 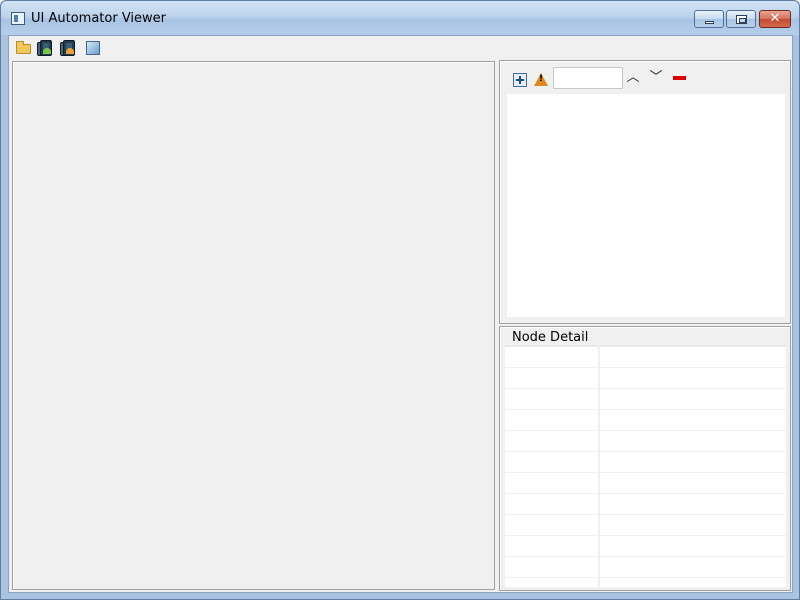 What do you see at coordinates (679, 78) in the screenshot?
I see `clear-search-icon` at bounding box center [679, 78].